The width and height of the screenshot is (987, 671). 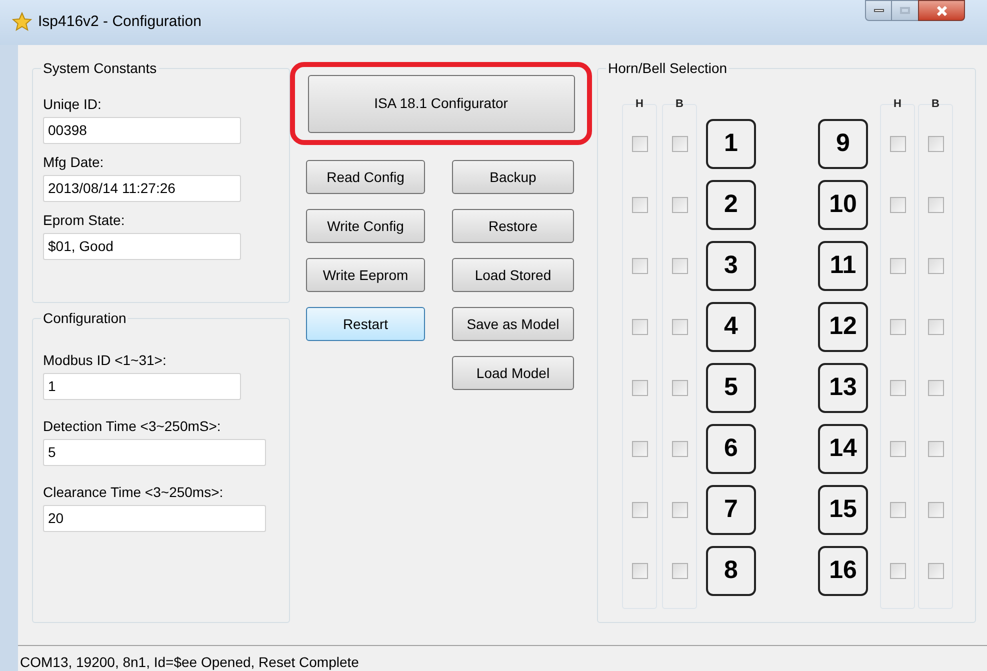 I want to click on channel-number: 12, so click(x=843, y=327).